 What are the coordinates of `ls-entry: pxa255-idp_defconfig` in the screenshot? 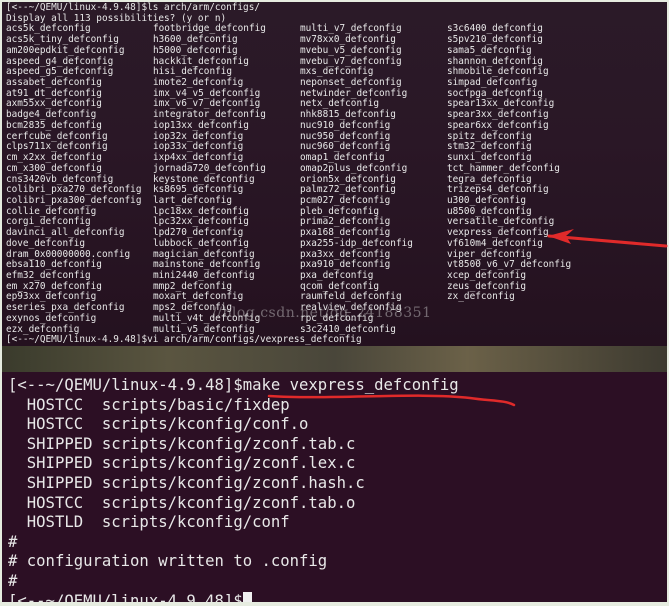 It's located at (356, 243).